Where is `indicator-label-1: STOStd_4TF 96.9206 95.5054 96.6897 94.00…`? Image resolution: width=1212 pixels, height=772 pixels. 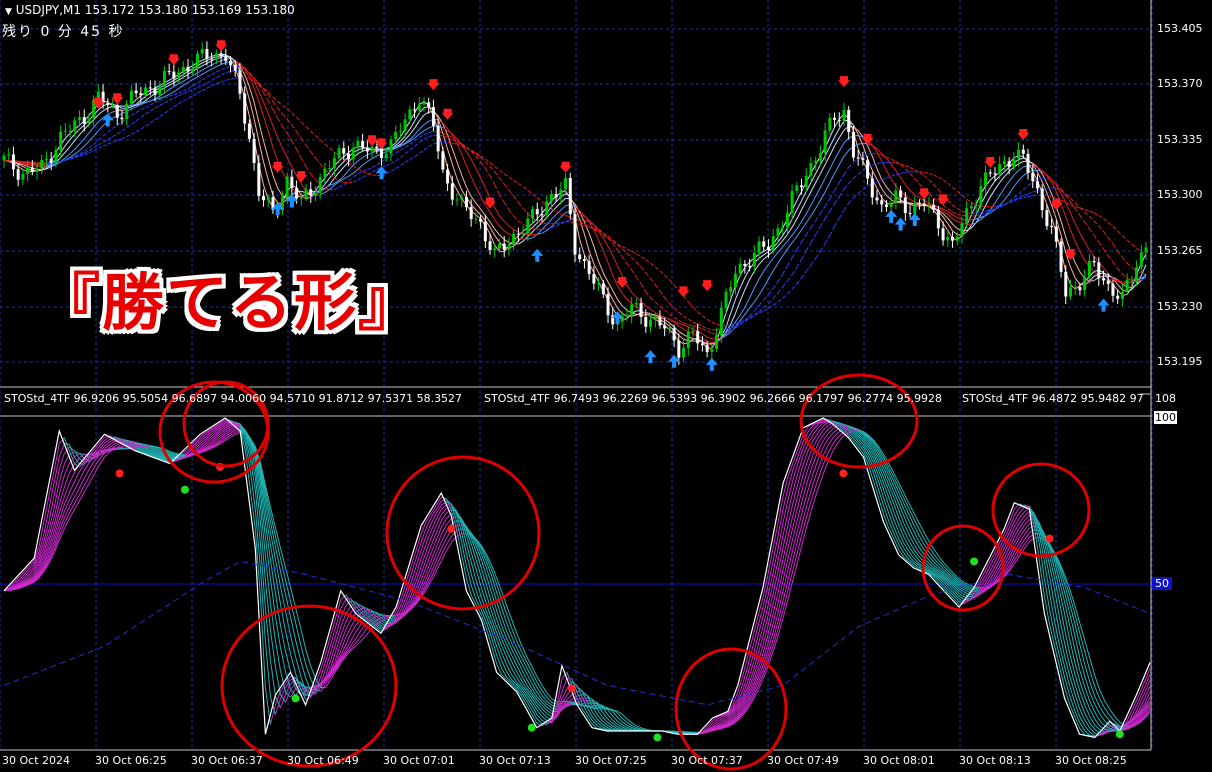 indicator-label-1: STOStd_4TF 96.9206 95.5054 96.6897 94.00… is located at coordinates (233, 398).